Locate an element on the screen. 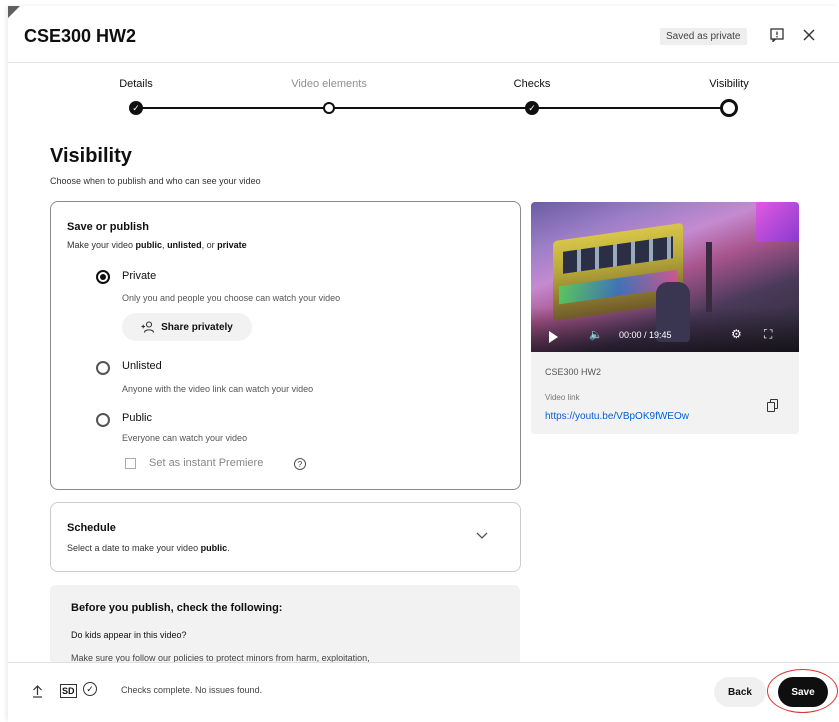  video-name: CSE300 HW2 is located at coordinates (573, 372).